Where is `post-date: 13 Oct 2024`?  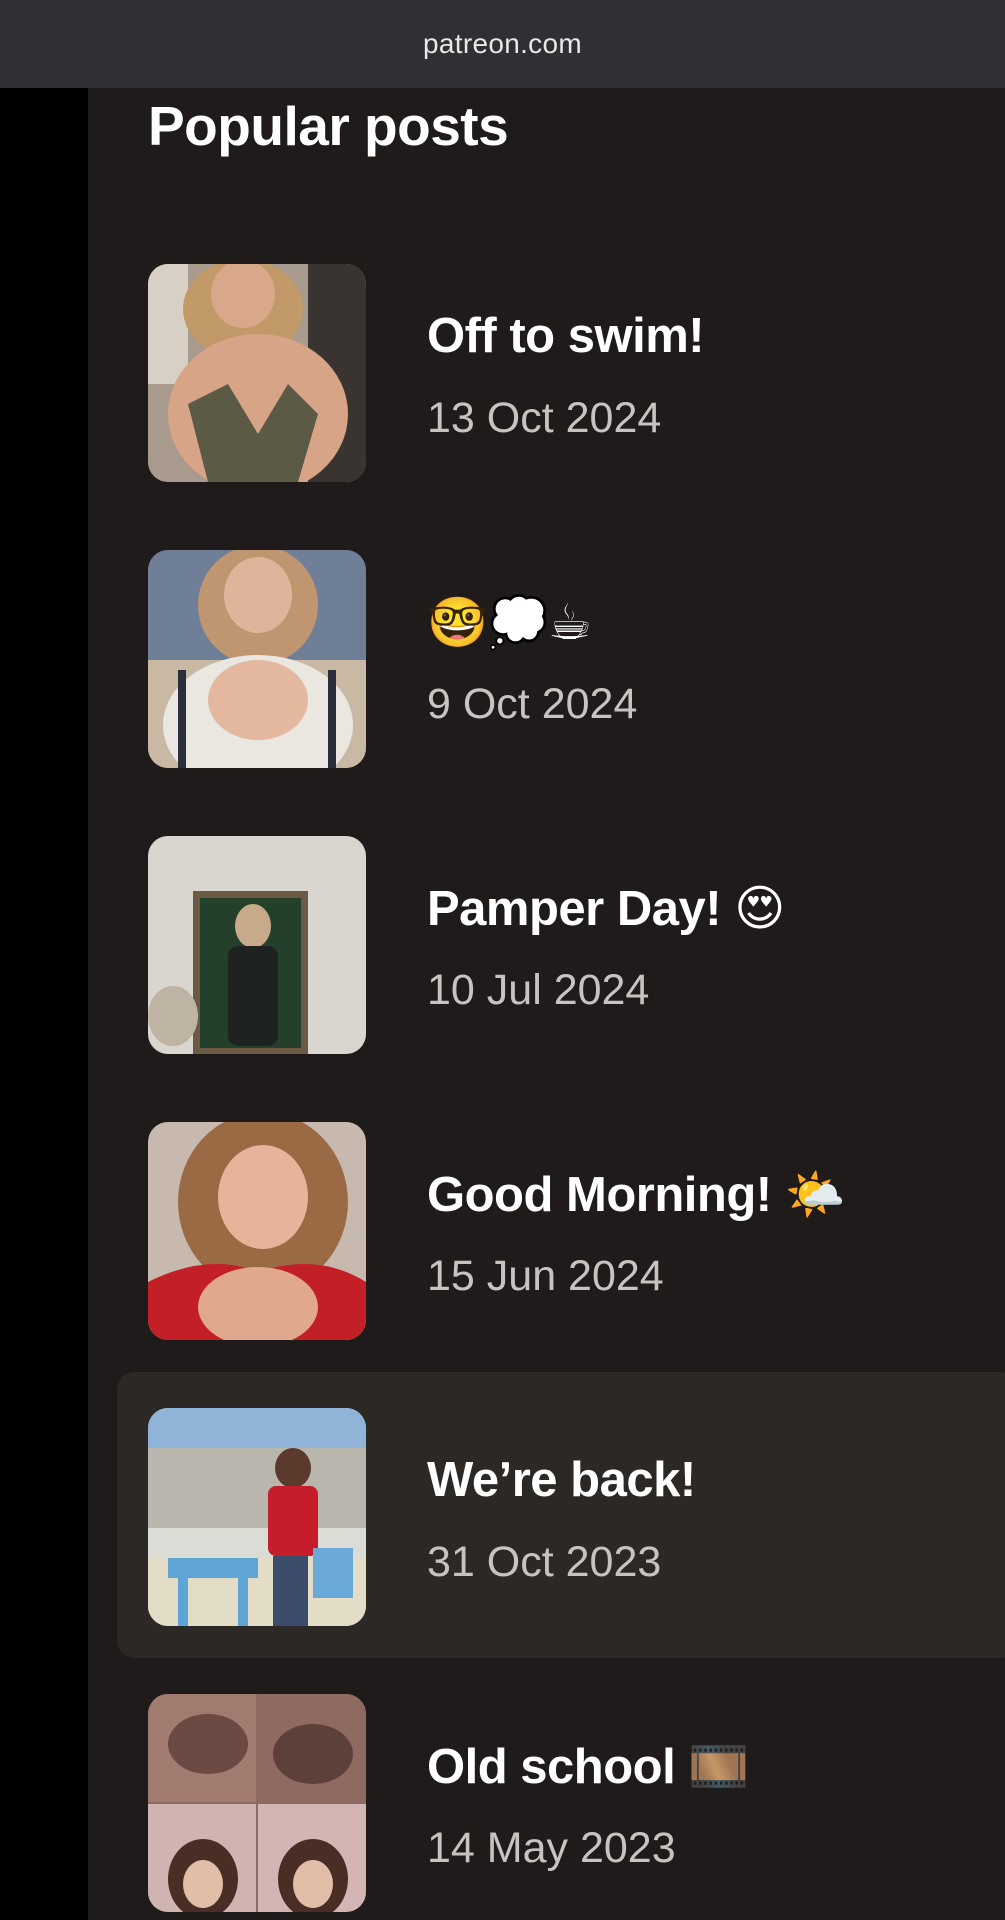 post-date: 13 Oct 2024 is located at coordinates (544, 418).